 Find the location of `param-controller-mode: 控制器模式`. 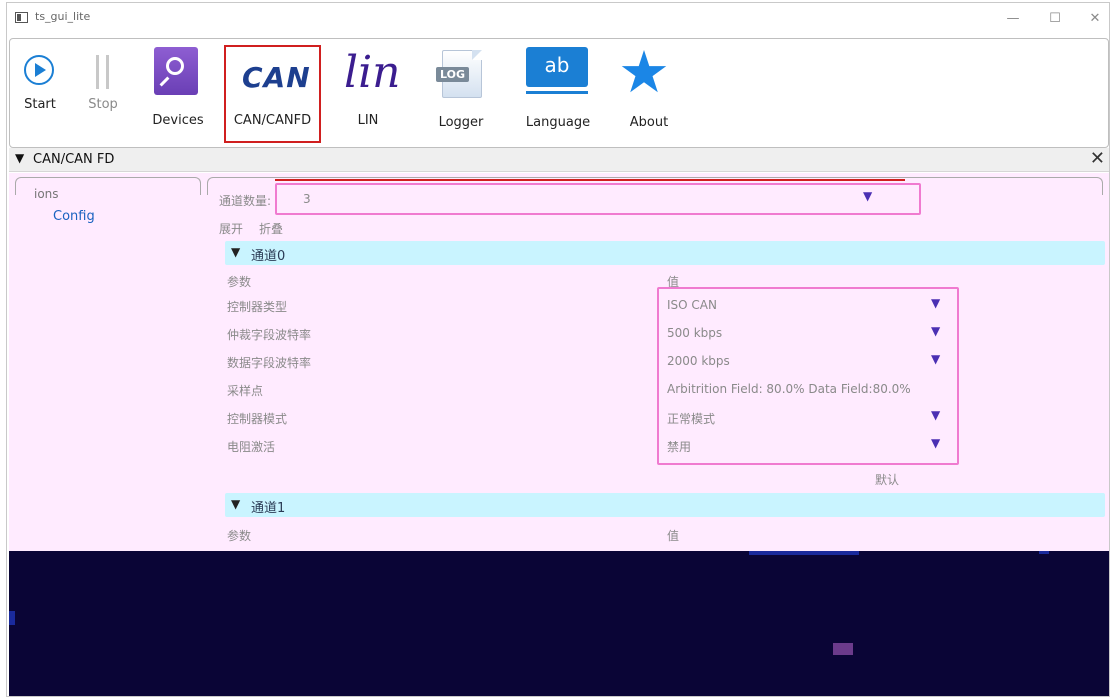

param-controller-mode: 控制器模式 is located at coordinates (257, 419).